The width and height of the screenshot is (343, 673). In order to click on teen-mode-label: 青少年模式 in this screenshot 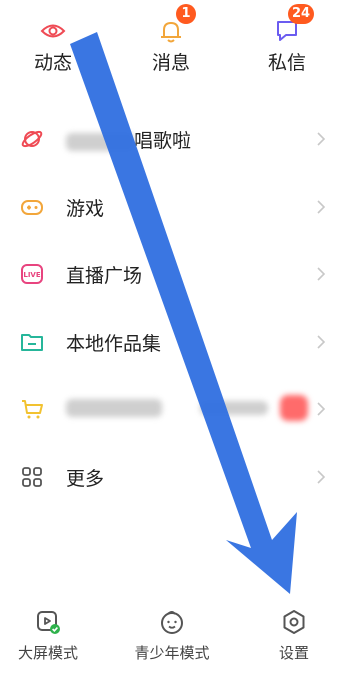, I will do `click(172, 653)`.